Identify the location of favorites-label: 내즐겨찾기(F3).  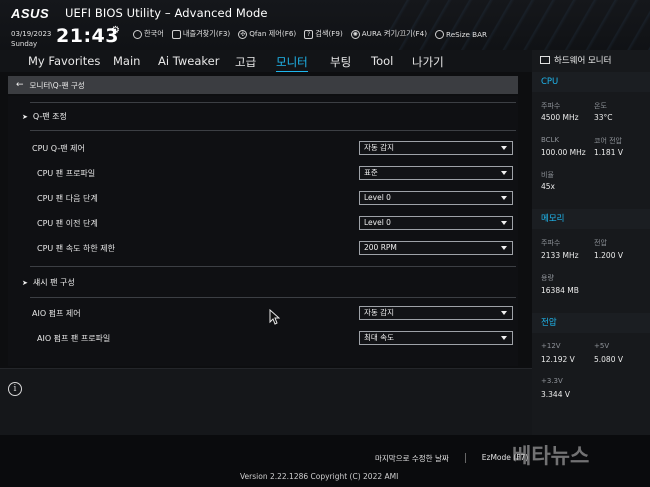
(206, 33).